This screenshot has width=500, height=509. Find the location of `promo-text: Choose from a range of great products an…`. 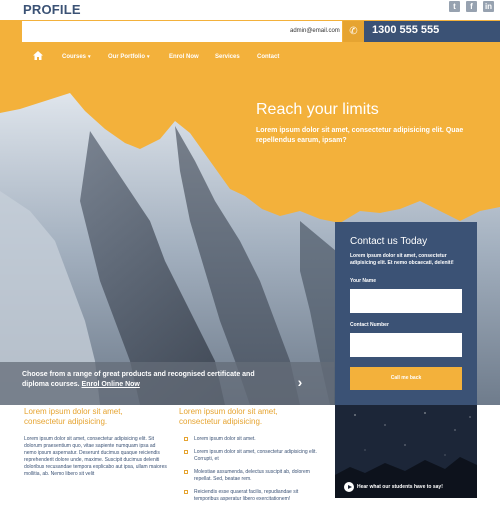

promo-text: Choose from a range of great products an… is located at coordinates (151, 380).